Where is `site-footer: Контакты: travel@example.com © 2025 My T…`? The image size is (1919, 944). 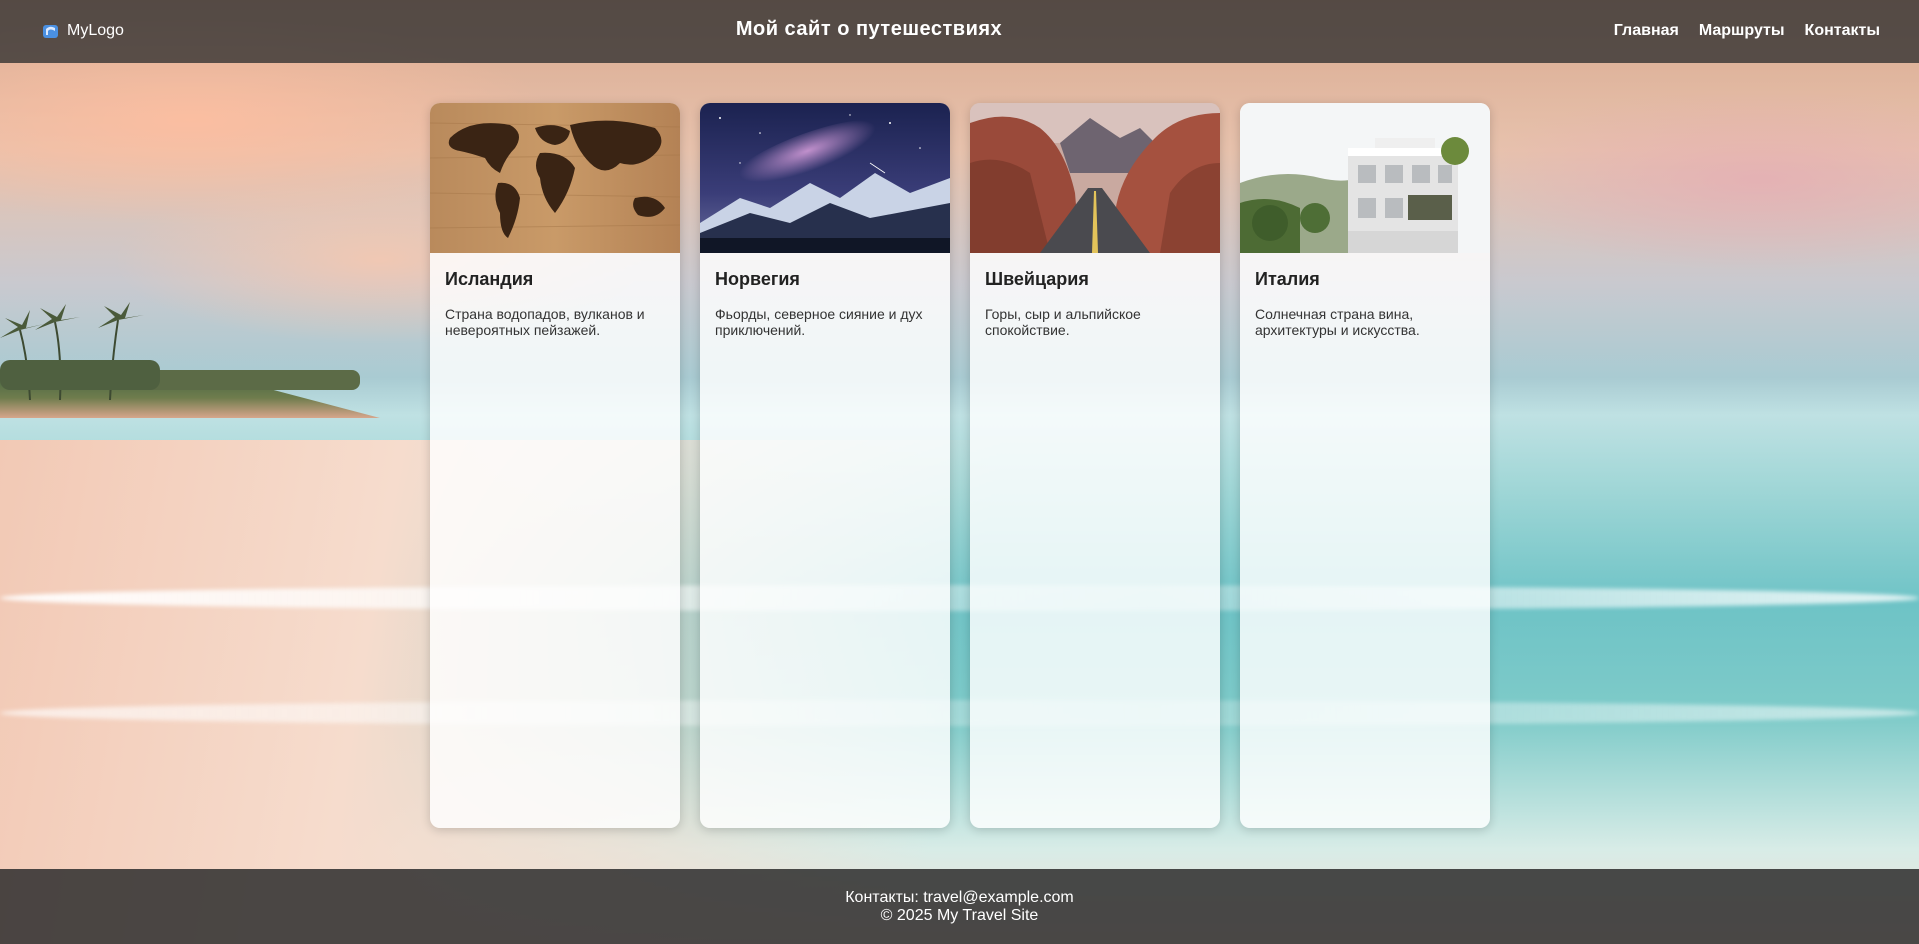
site-footer: Контакты: travel@example.com © 2025 My T… is located at coordinates (959, 906).